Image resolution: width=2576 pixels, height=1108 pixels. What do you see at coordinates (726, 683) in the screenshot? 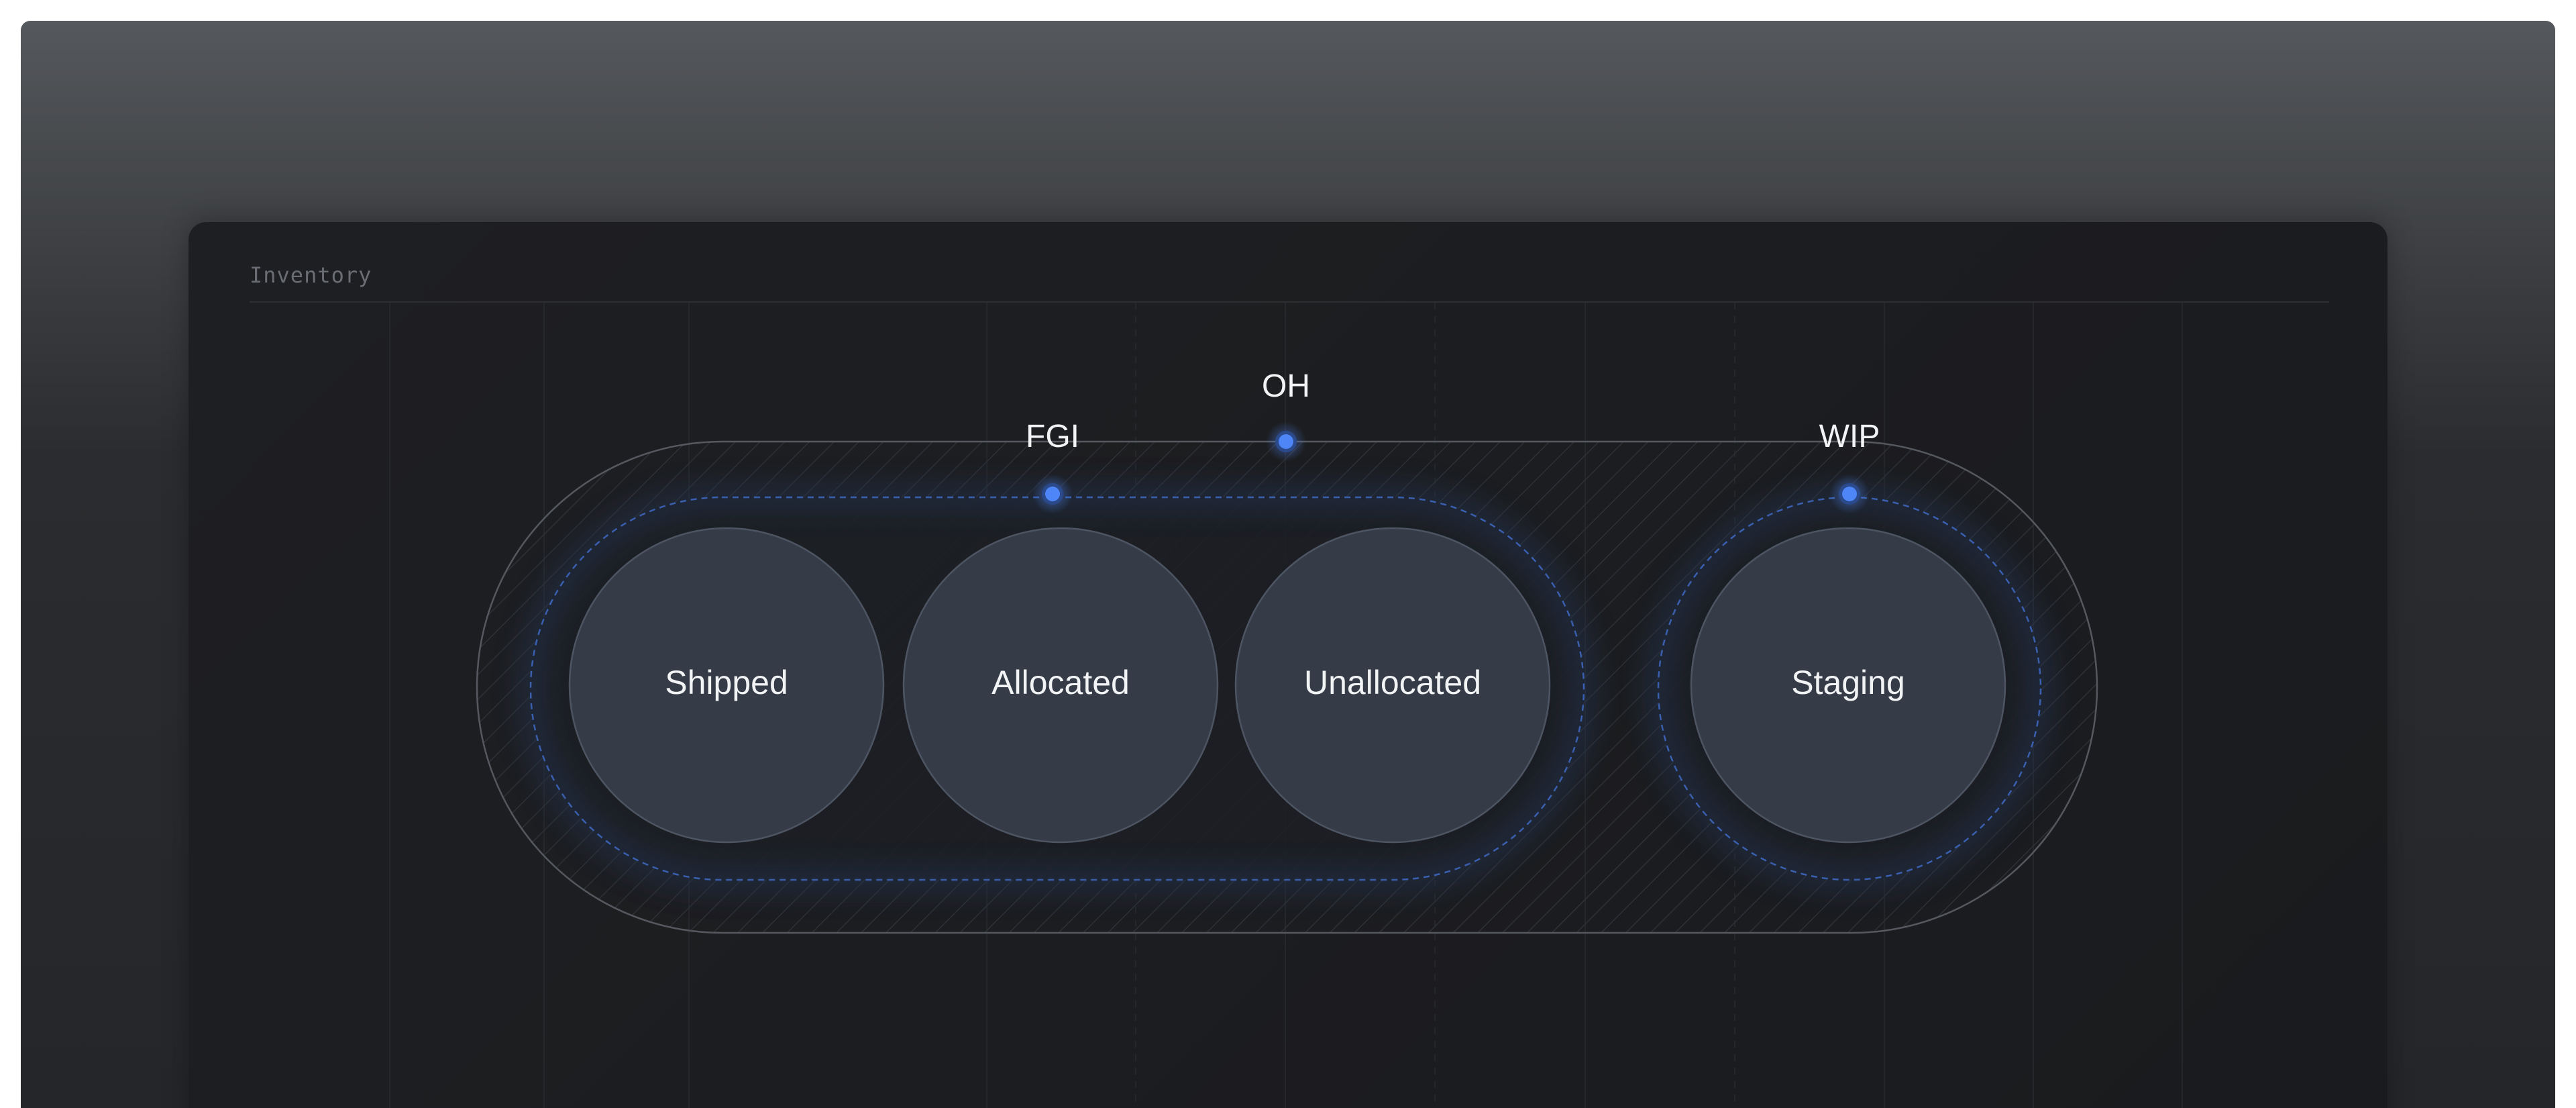
I see `node-label: Shipped` at bounding box center [726, 683].